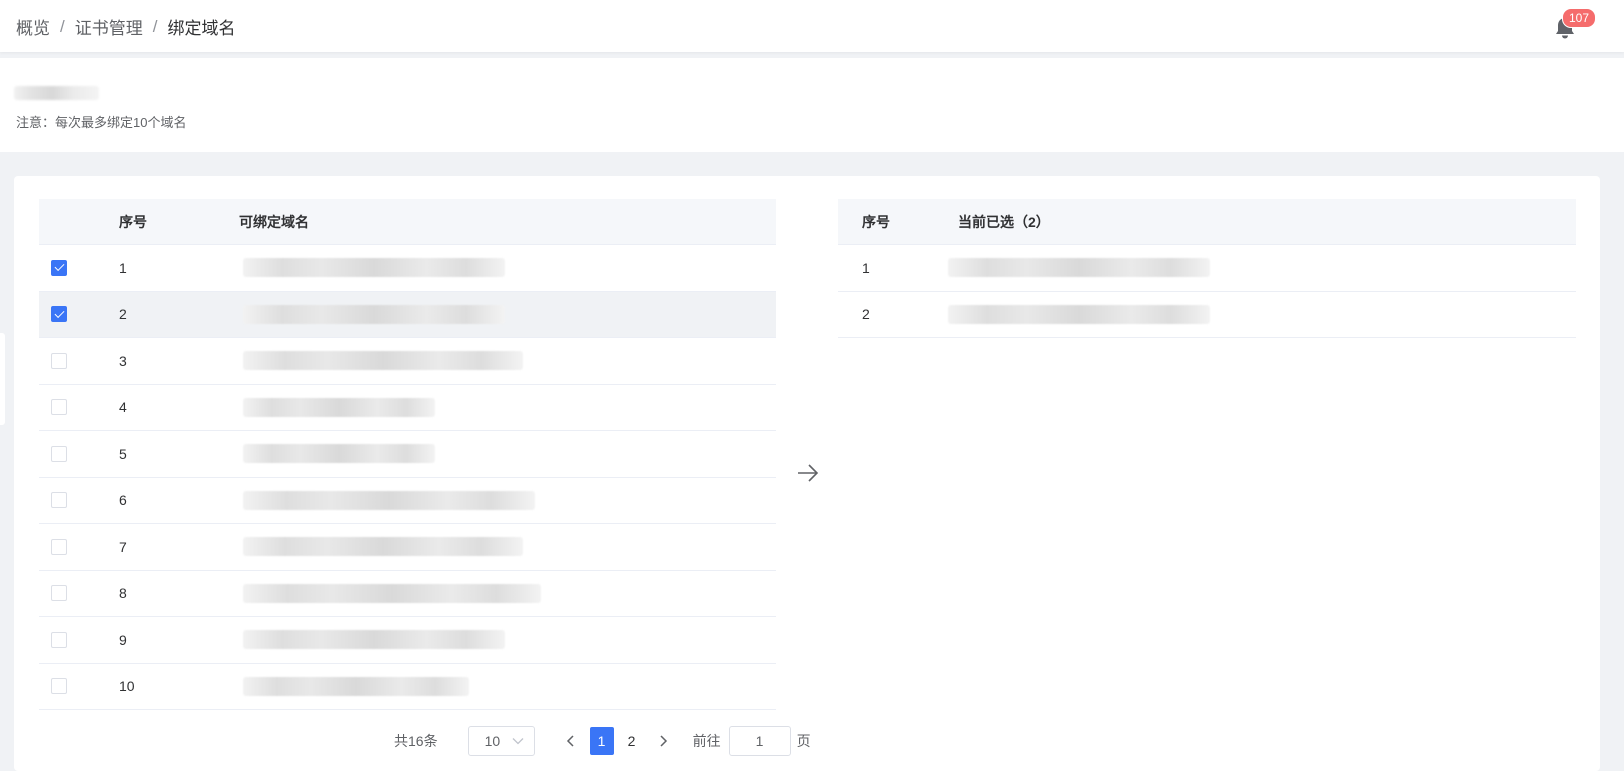 Image resolution: width=1624 pixels, height=771 pixels. Describe the element at coordinates (1579, 18) in the screenshot. I see `notification-badge: 107` at that location.